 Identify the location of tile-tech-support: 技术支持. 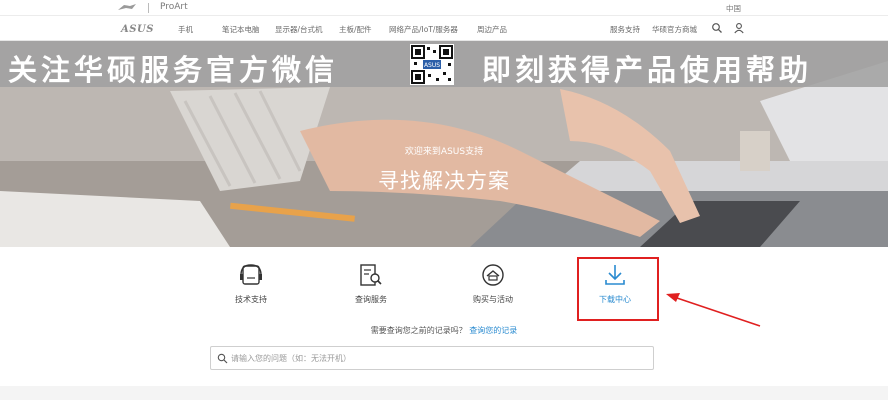
(251, 287).